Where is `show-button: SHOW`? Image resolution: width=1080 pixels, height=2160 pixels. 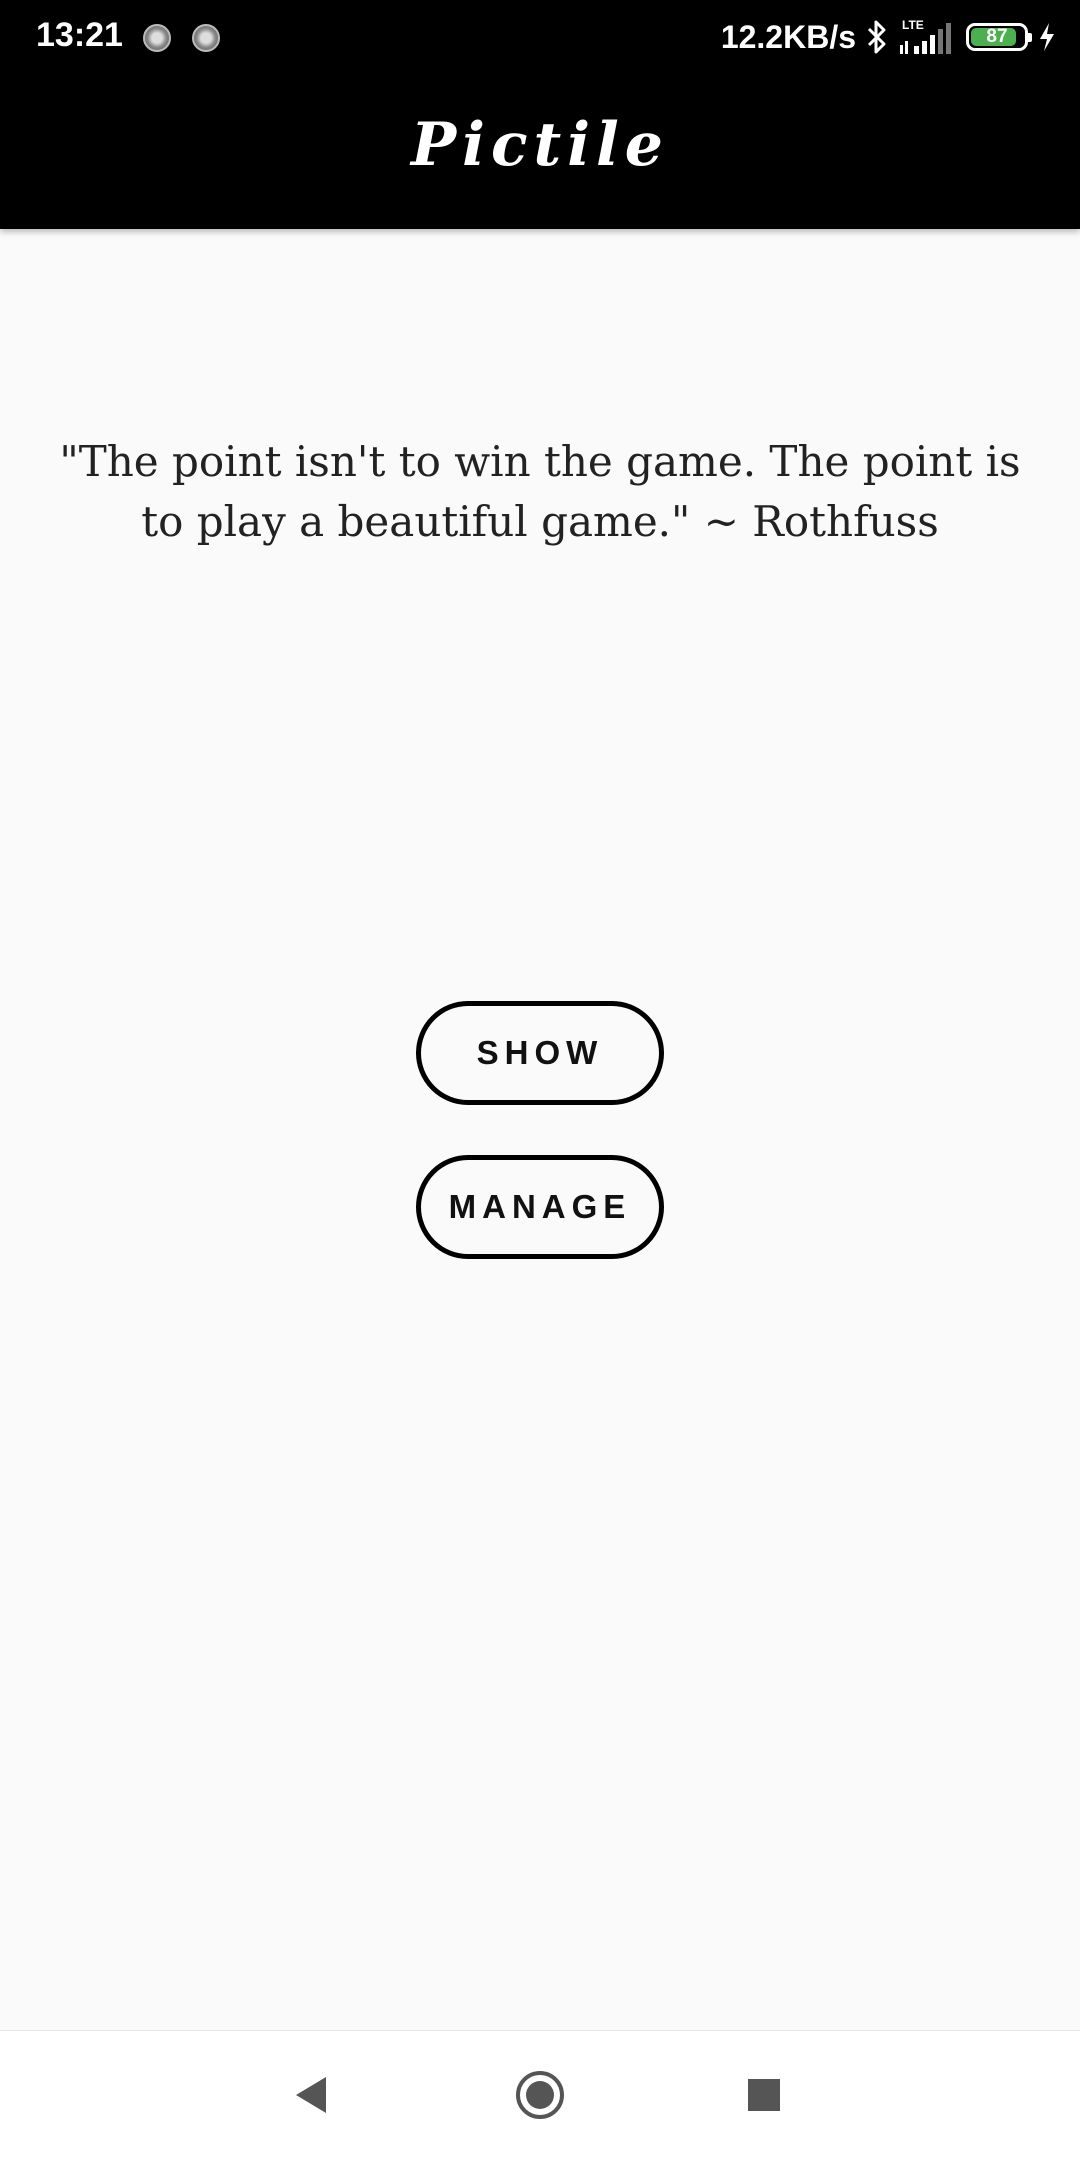
show-button: SHOW is located at coordinates (540, 1053).